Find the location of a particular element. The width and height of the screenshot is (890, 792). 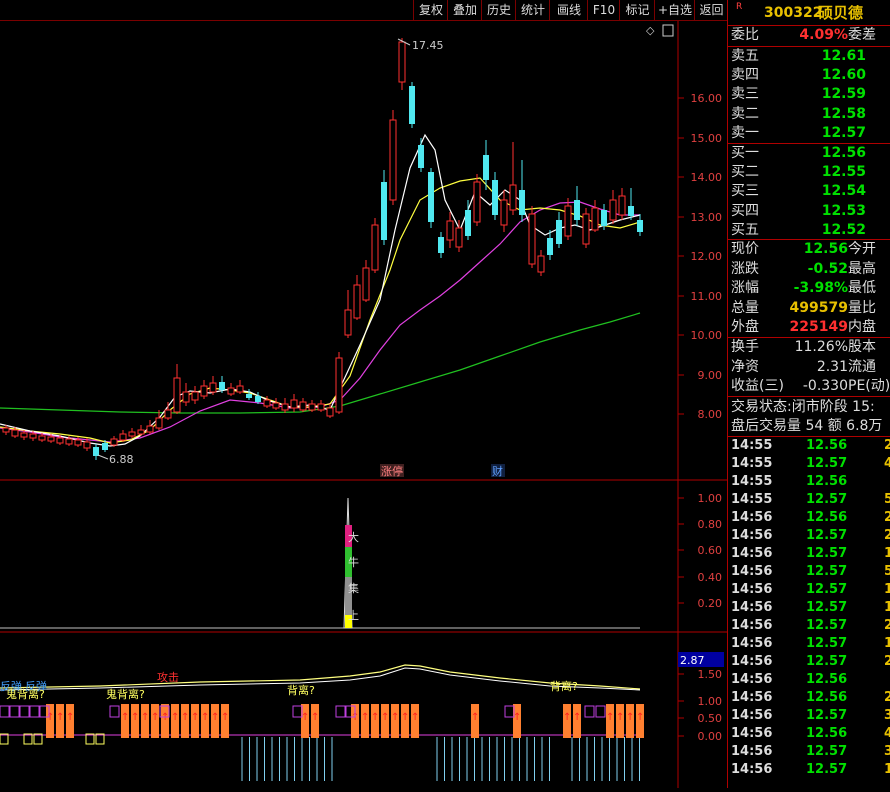

panel-toggle-icon is located at coordinates (668, 30).